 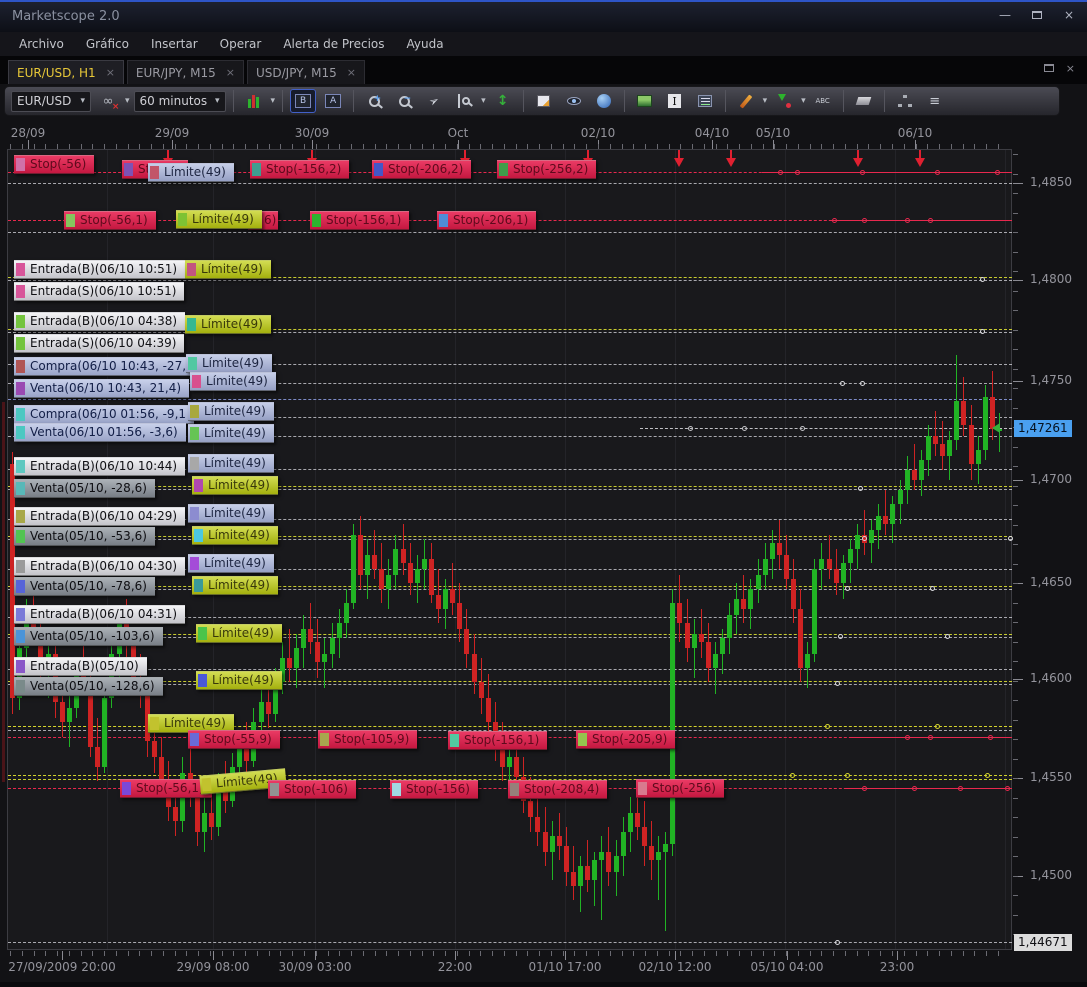 What do you see at coordinates (1048, 68) in the screenshot?
I see `restore-window-icon` at bounding box center [1048, 68].